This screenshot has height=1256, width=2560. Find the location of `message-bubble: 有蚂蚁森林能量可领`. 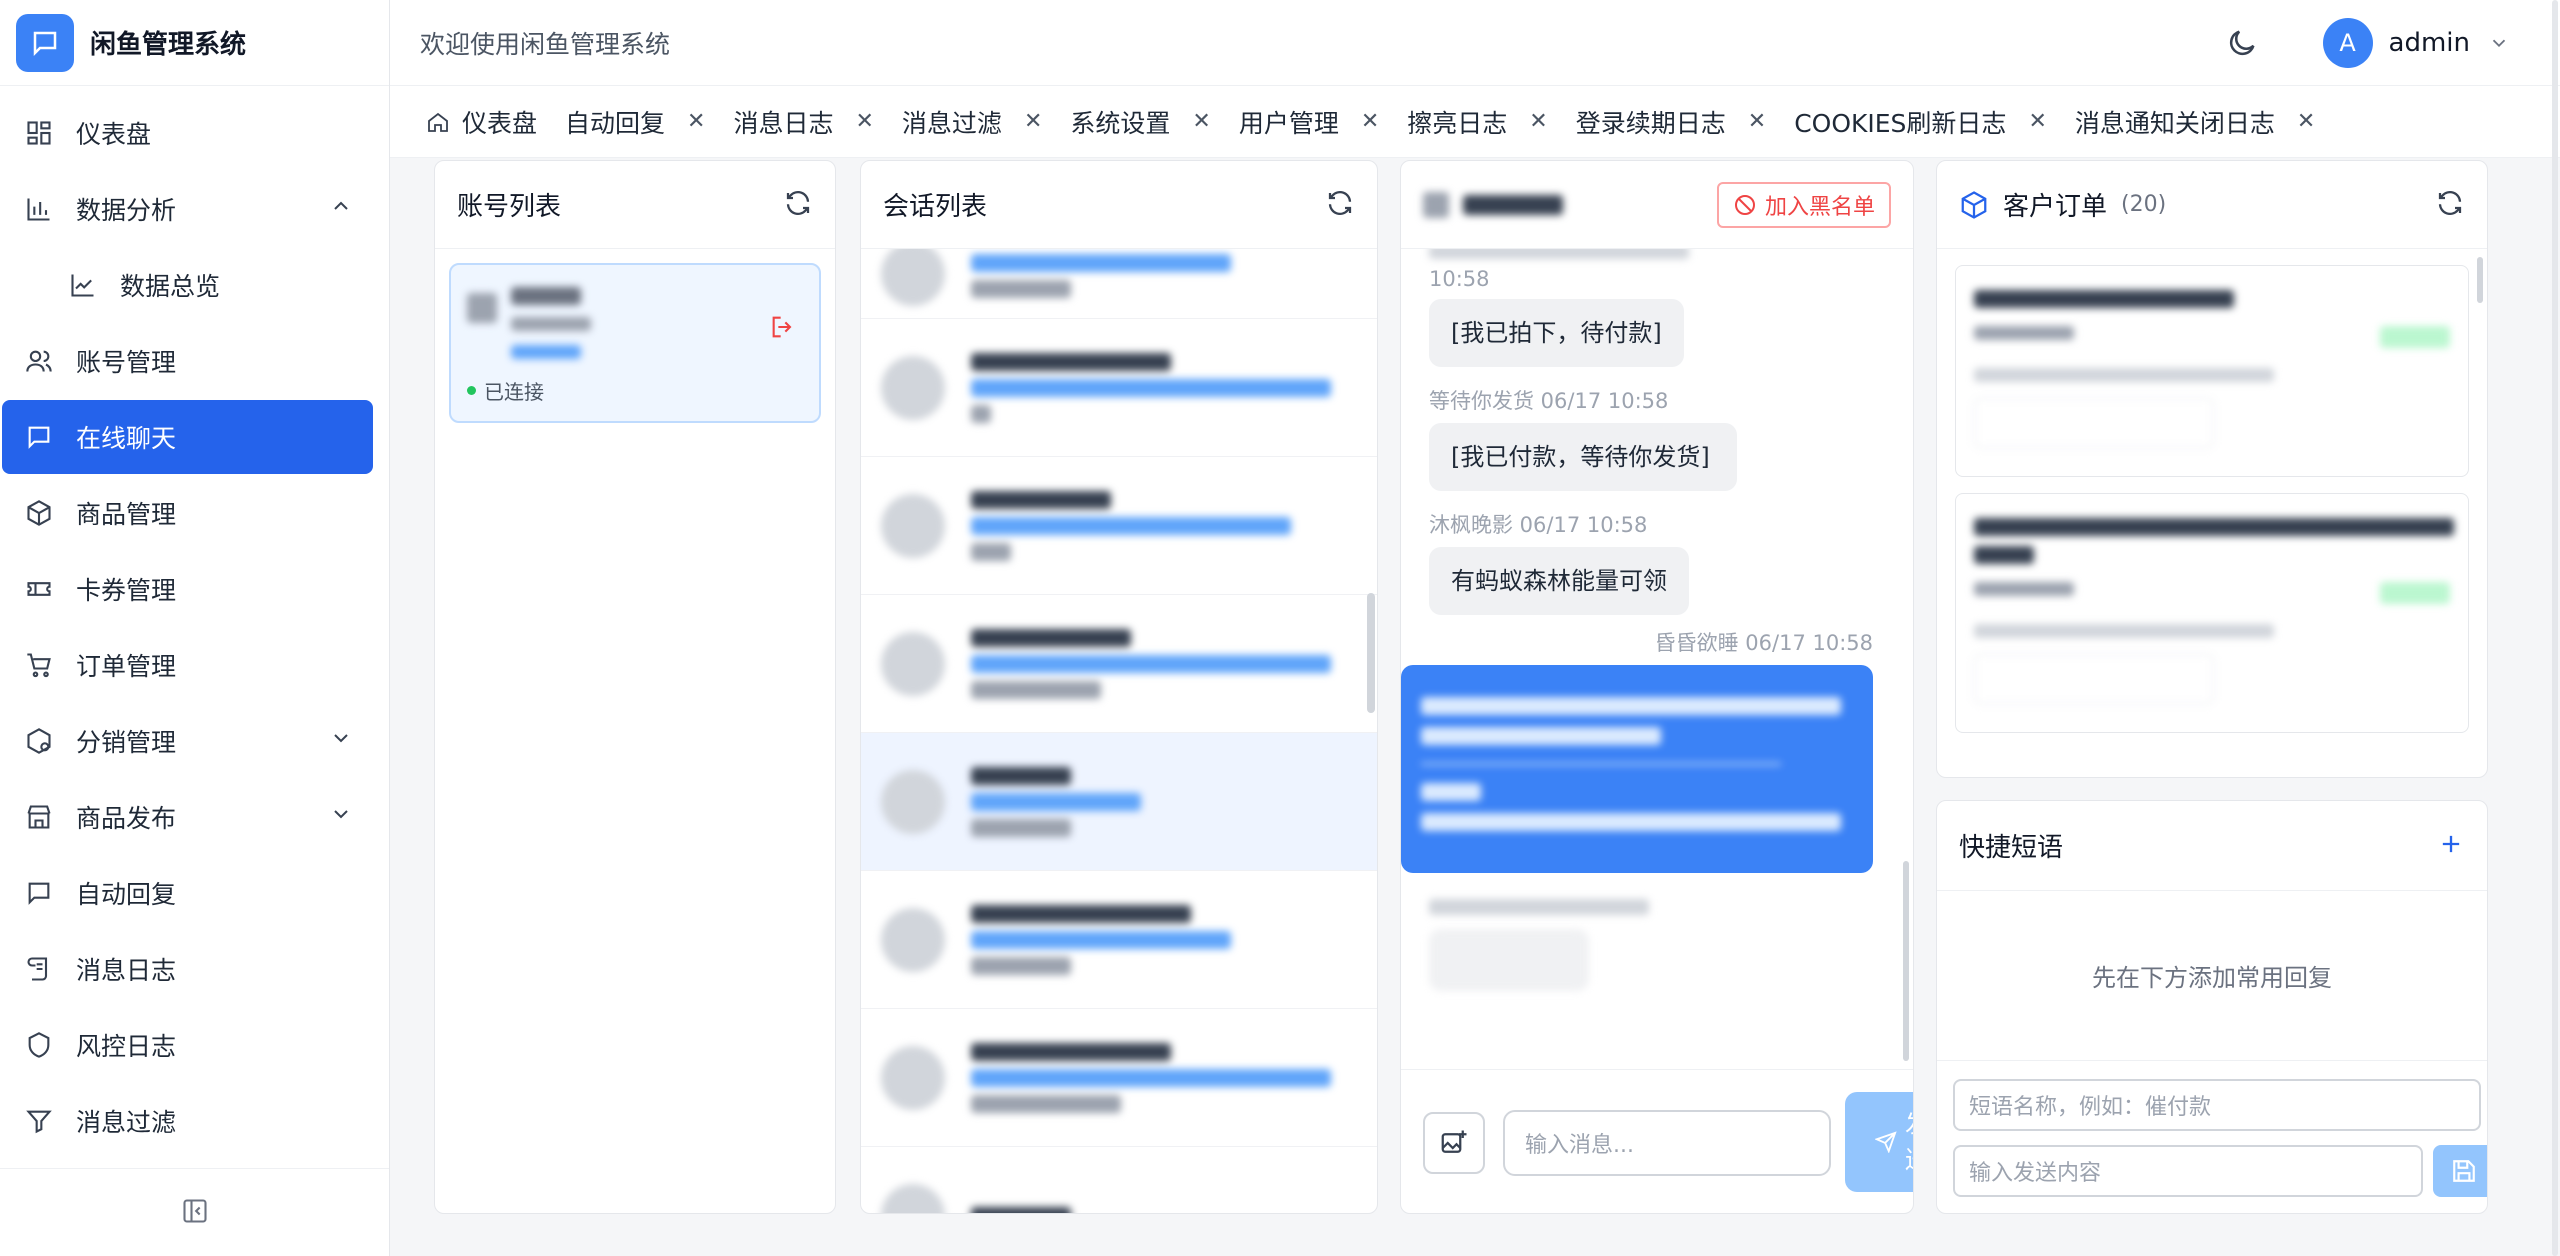

message-bubble: 有蚂蚁森林能量可领 is located at coordinates (1559, 581).